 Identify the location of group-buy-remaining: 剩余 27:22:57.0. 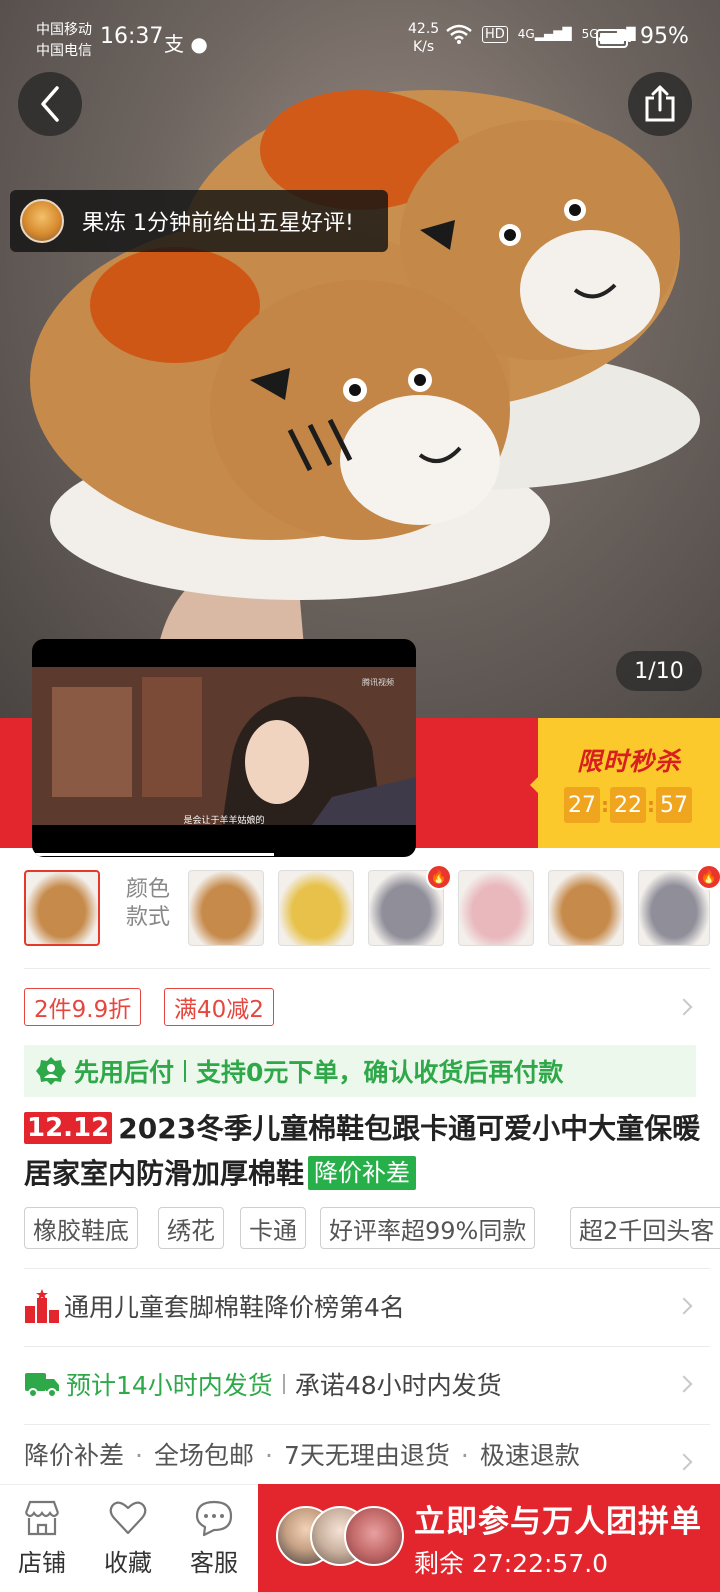
(511, 1563).